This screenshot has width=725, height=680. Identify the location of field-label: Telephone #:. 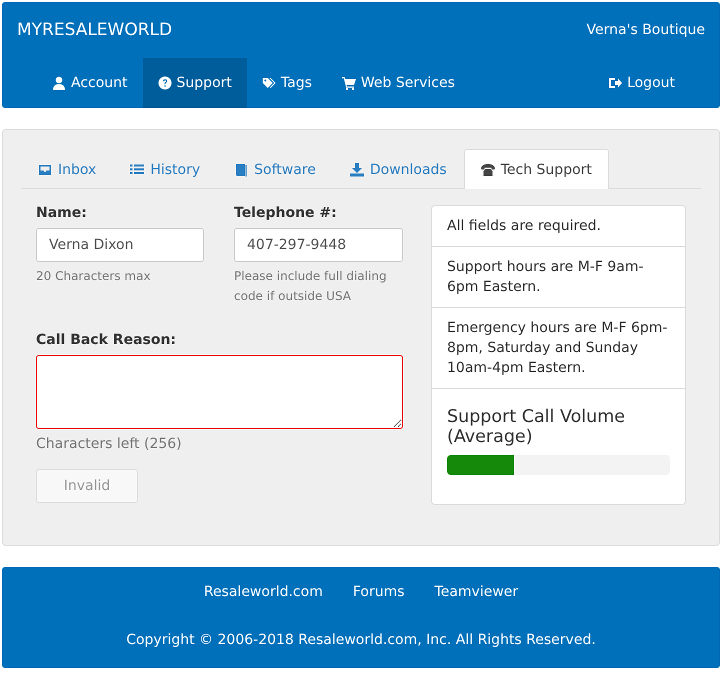
(286, 213).